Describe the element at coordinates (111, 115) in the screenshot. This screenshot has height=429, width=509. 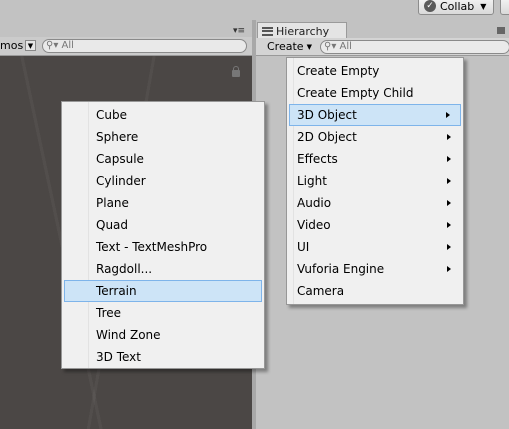
I see `submenu-item-label: Cube` at that location.